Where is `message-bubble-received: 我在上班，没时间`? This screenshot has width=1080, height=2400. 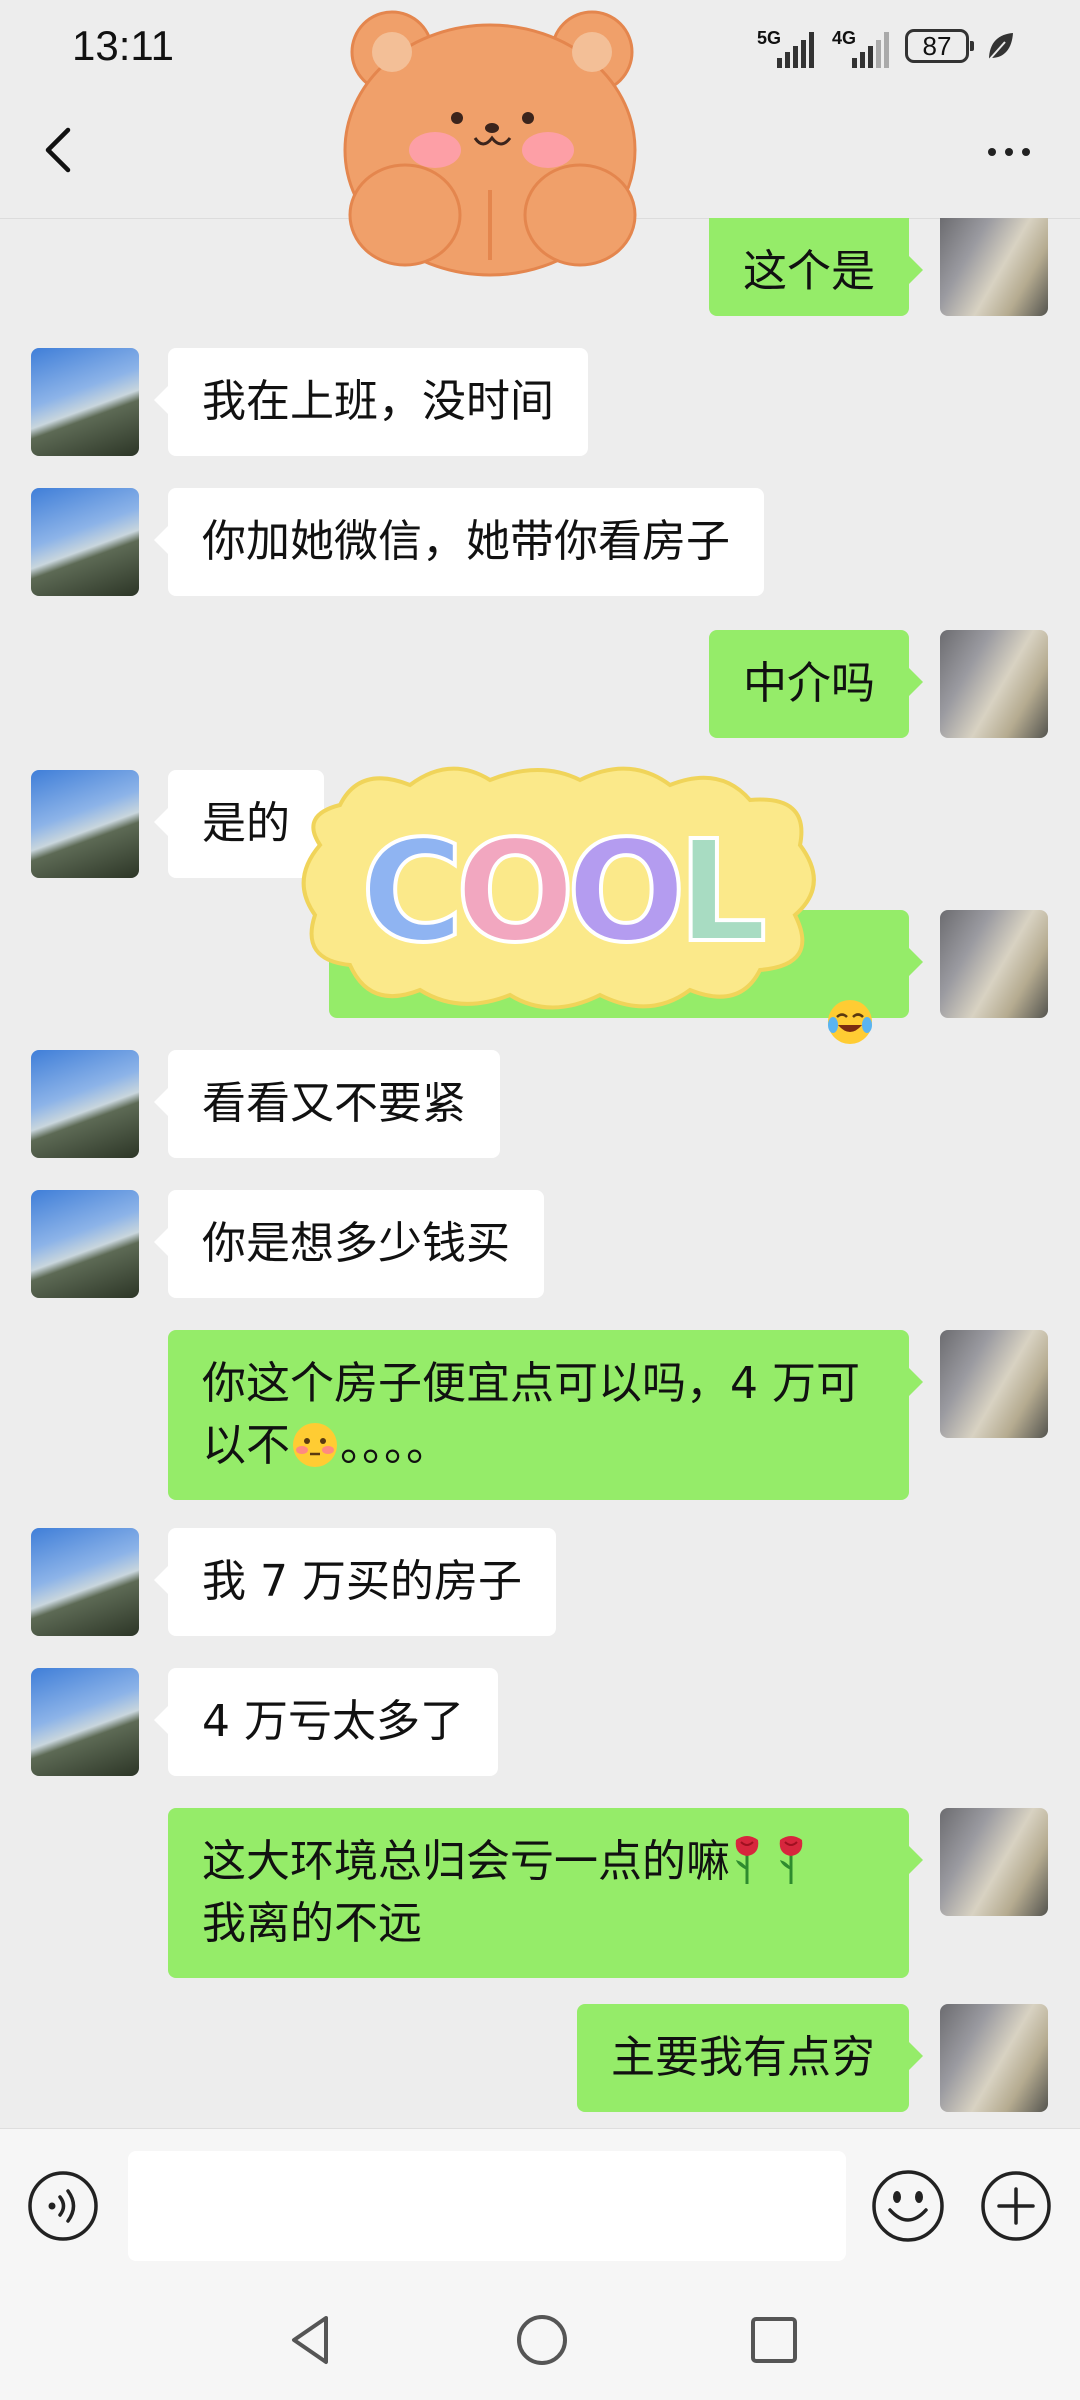 message-bubble-received: 我在上班，没时间 is located at coordinates (371, 402).